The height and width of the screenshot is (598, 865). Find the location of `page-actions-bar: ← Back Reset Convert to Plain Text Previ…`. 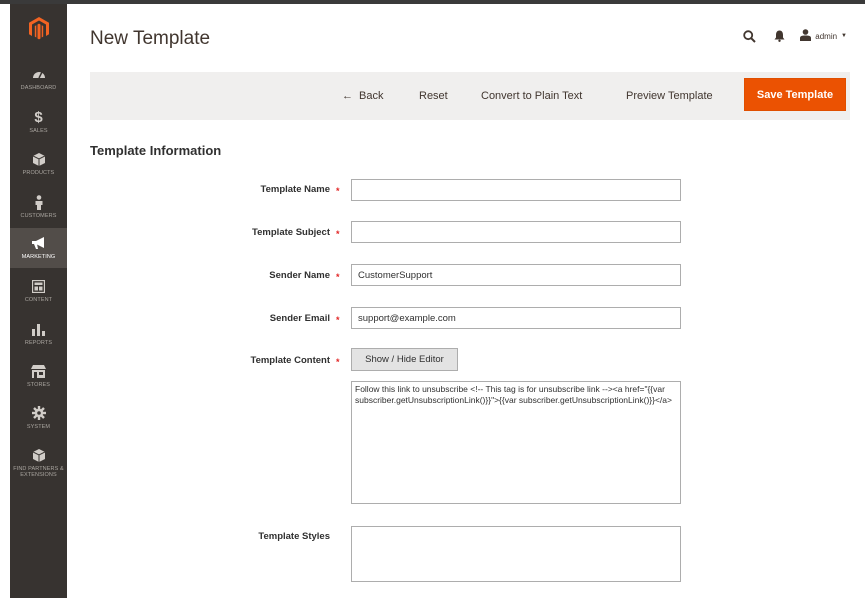

page-actions-bar: ← Back Reset Convert to Plain Text Previ… is located at coordinates (470, 96).